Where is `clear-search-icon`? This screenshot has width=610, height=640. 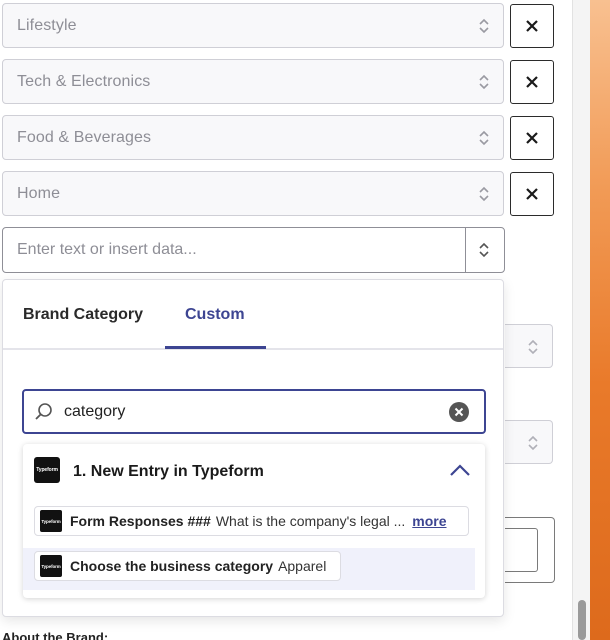
clear-search-icon is located at coordinates (459, 412).